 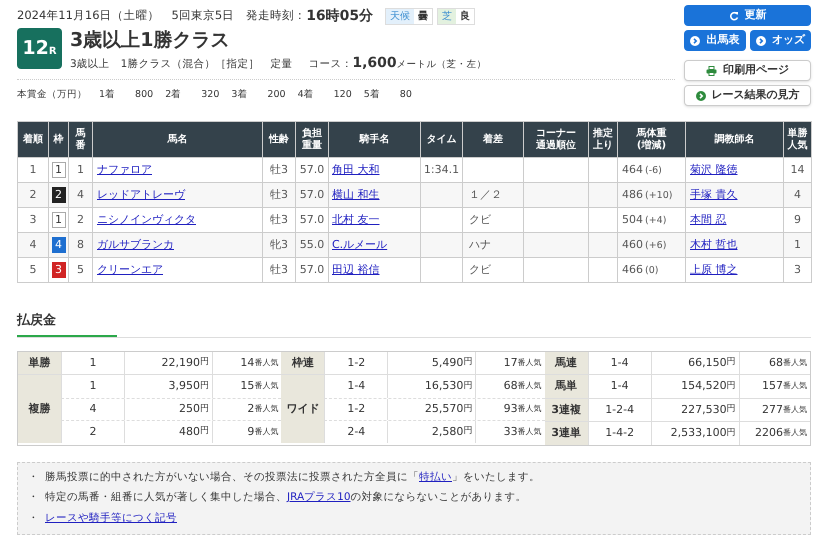 I want to click on start-time: 16時05分, so click(x=340, y=16).